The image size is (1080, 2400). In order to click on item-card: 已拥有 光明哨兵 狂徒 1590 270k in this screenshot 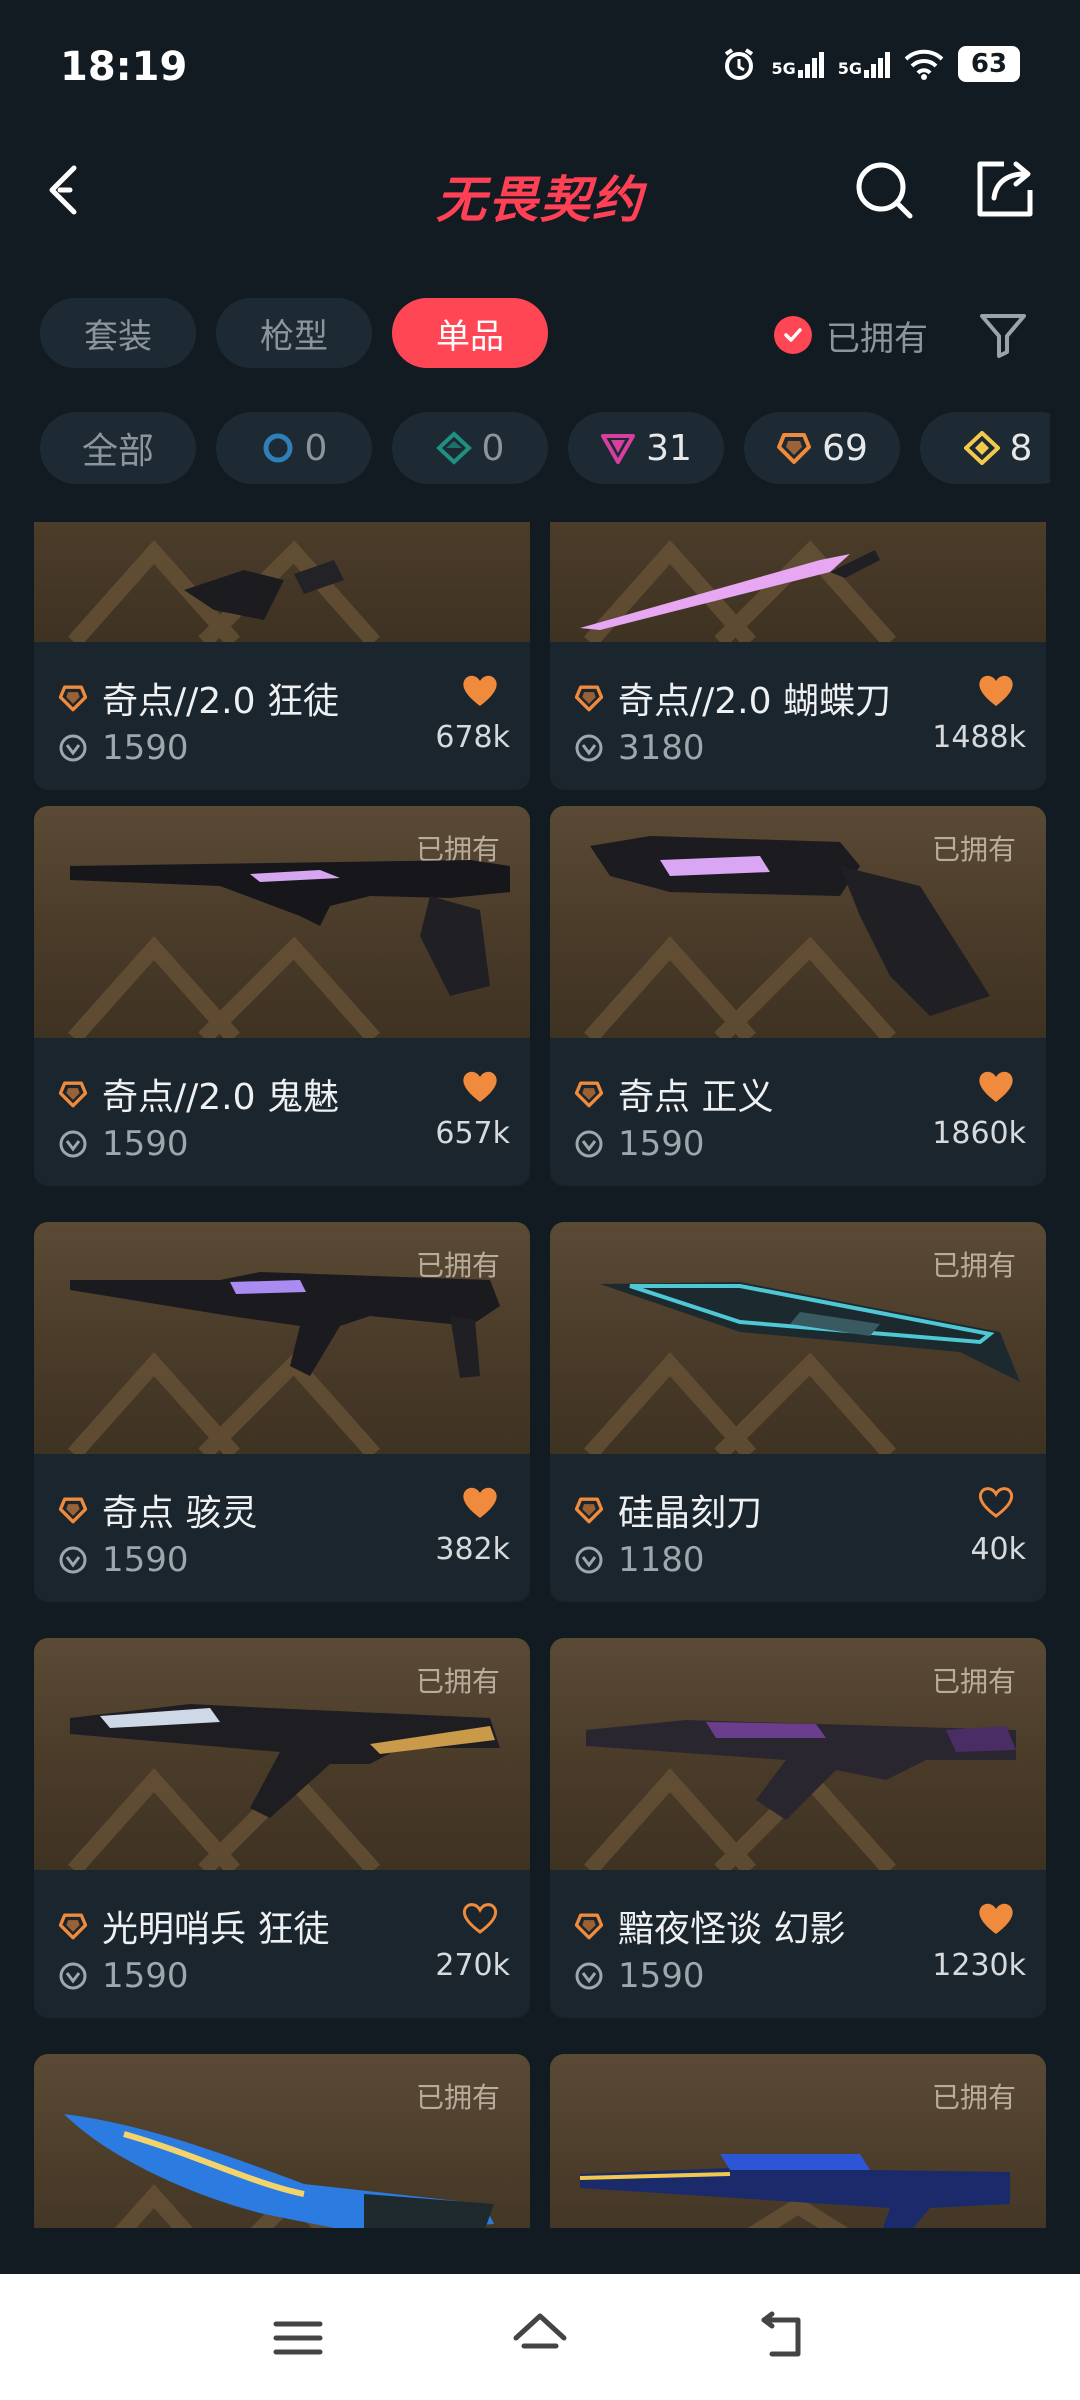, I will do `click(282, 1828)`.